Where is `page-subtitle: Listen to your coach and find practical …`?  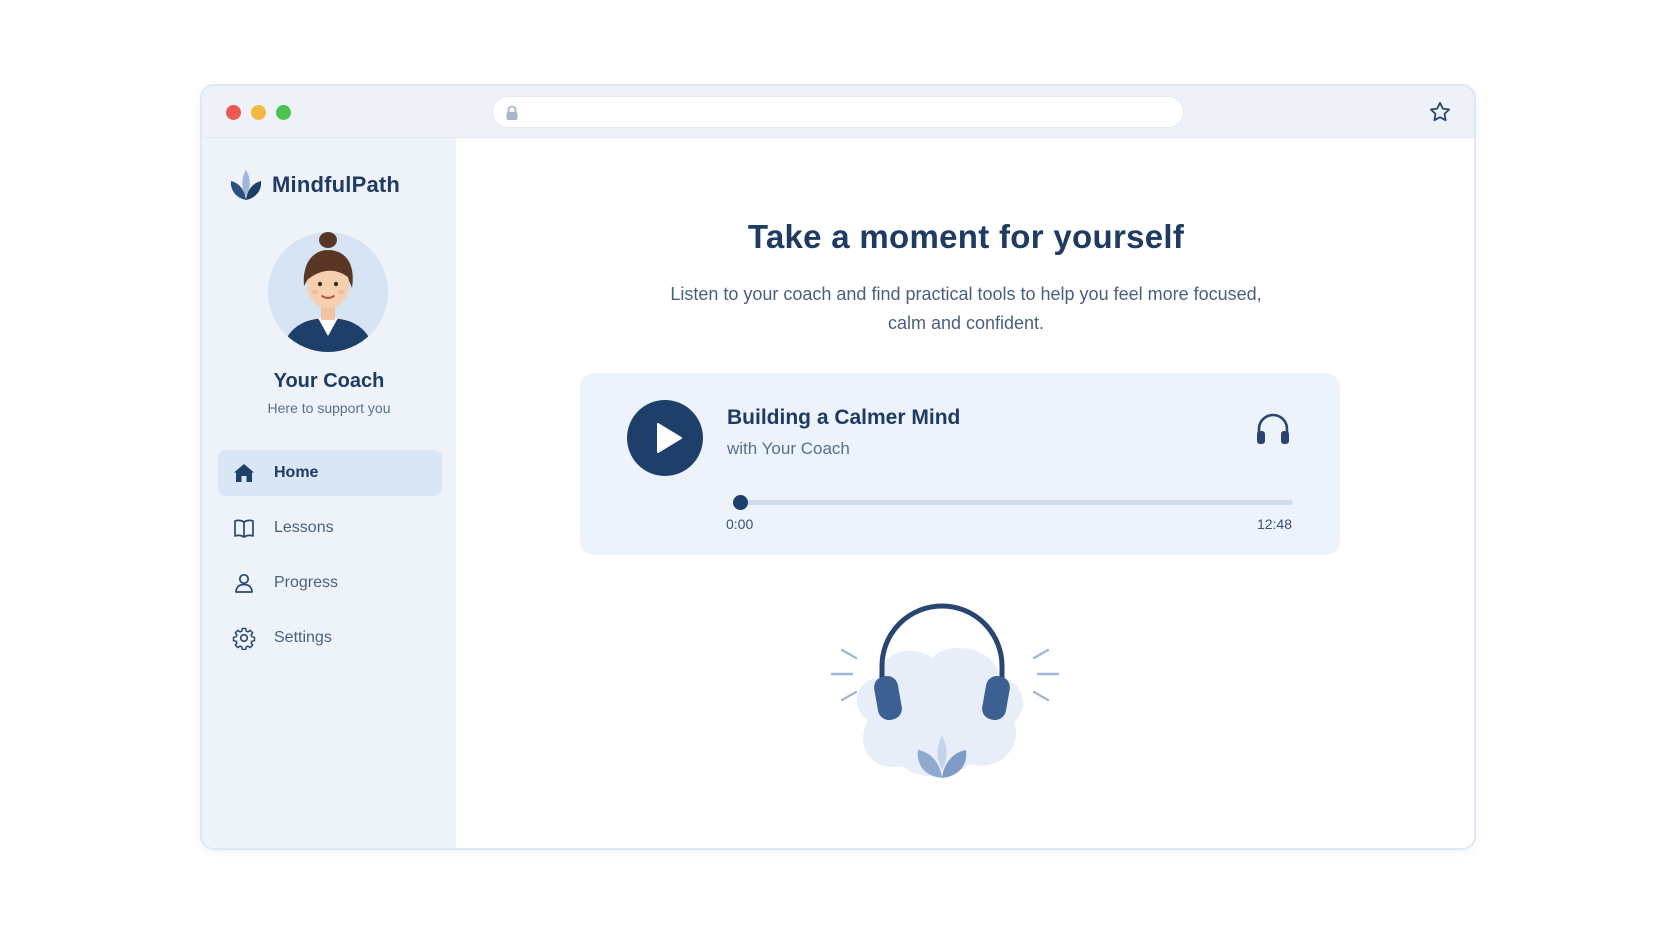 page-subtitle: Listen to your coach and find practical … is located at coordinates (966, 308).